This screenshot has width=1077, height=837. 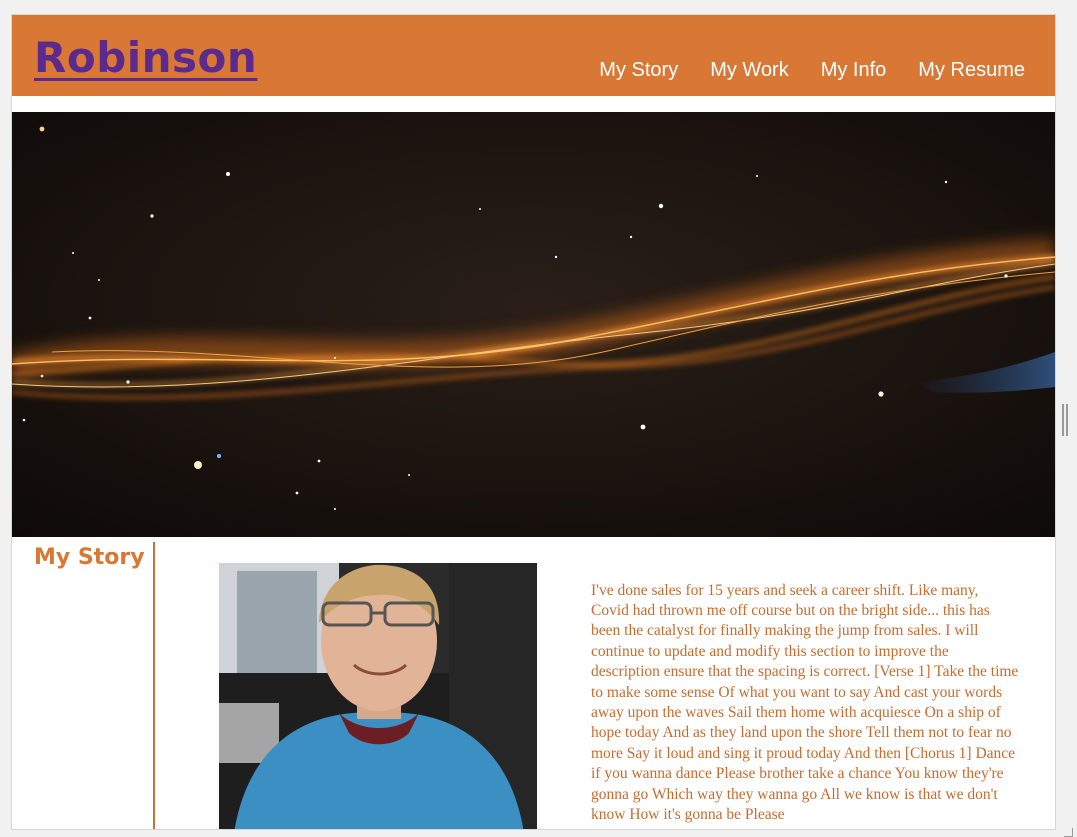 I want to click on resize-corner-icon, so click(x=1068, y=832).